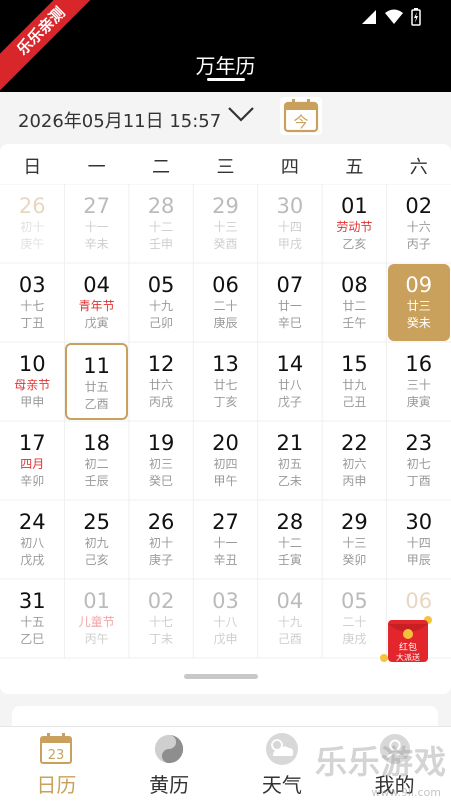  Describe the element at coordinates (225, 323) in the screenshot. I see `ganzhi-label: 庚辰` at that location.